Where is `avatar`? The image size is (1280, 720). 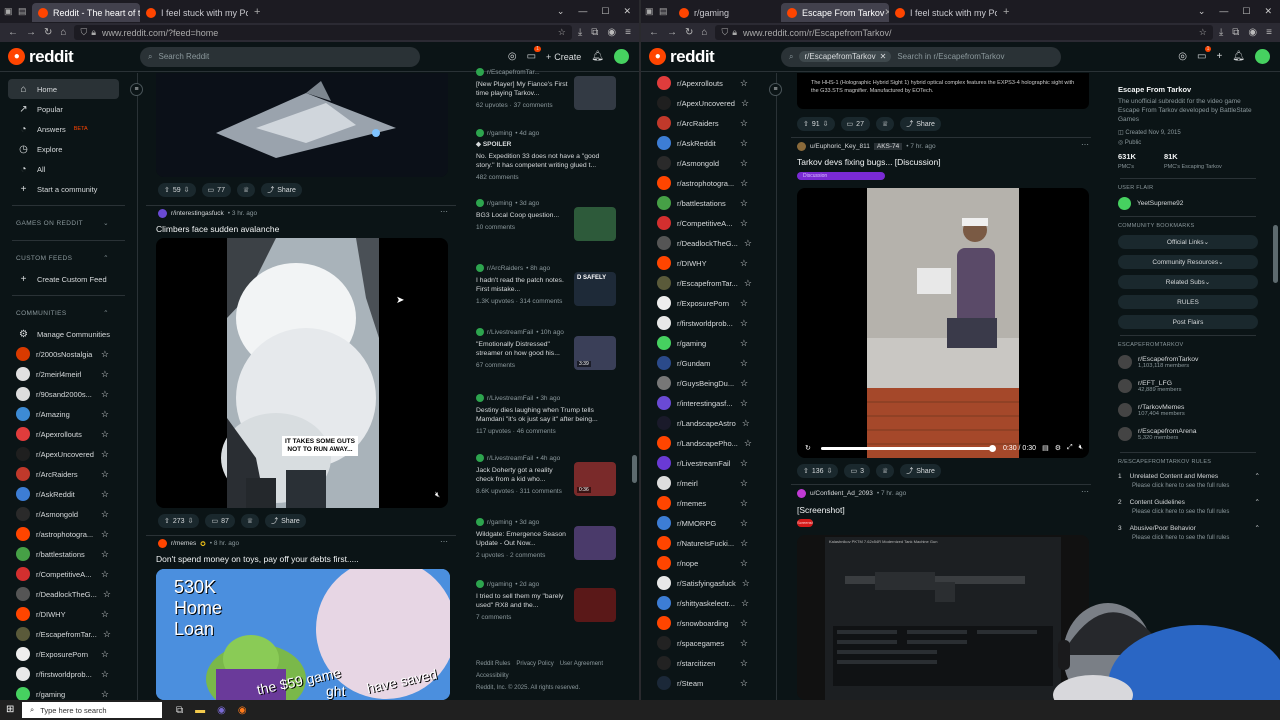 avatar is located at coordinates (1262, 56).